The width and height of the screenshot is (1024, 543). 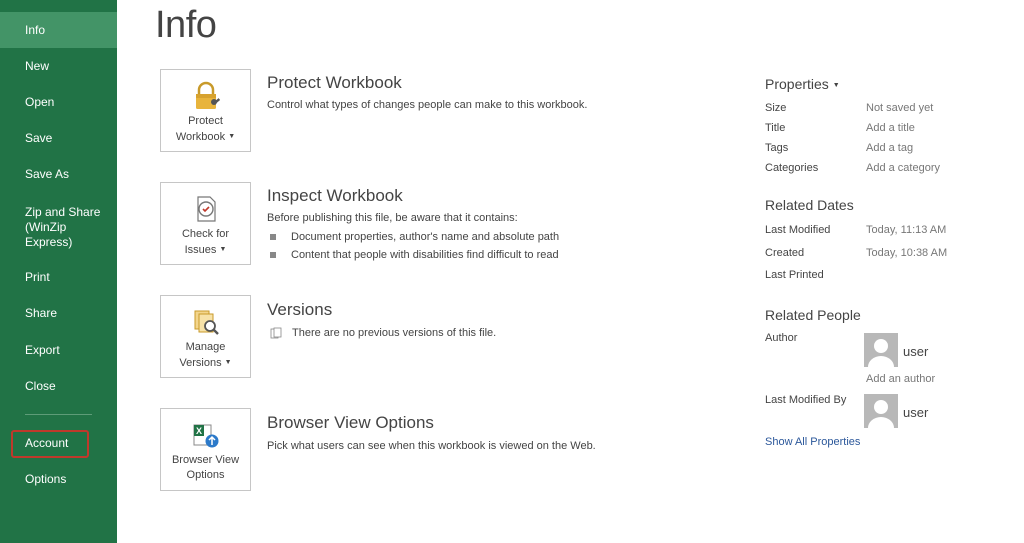 I want to click on last-modified-value: Today, 11:13 AM, so click(x=906, y=230).